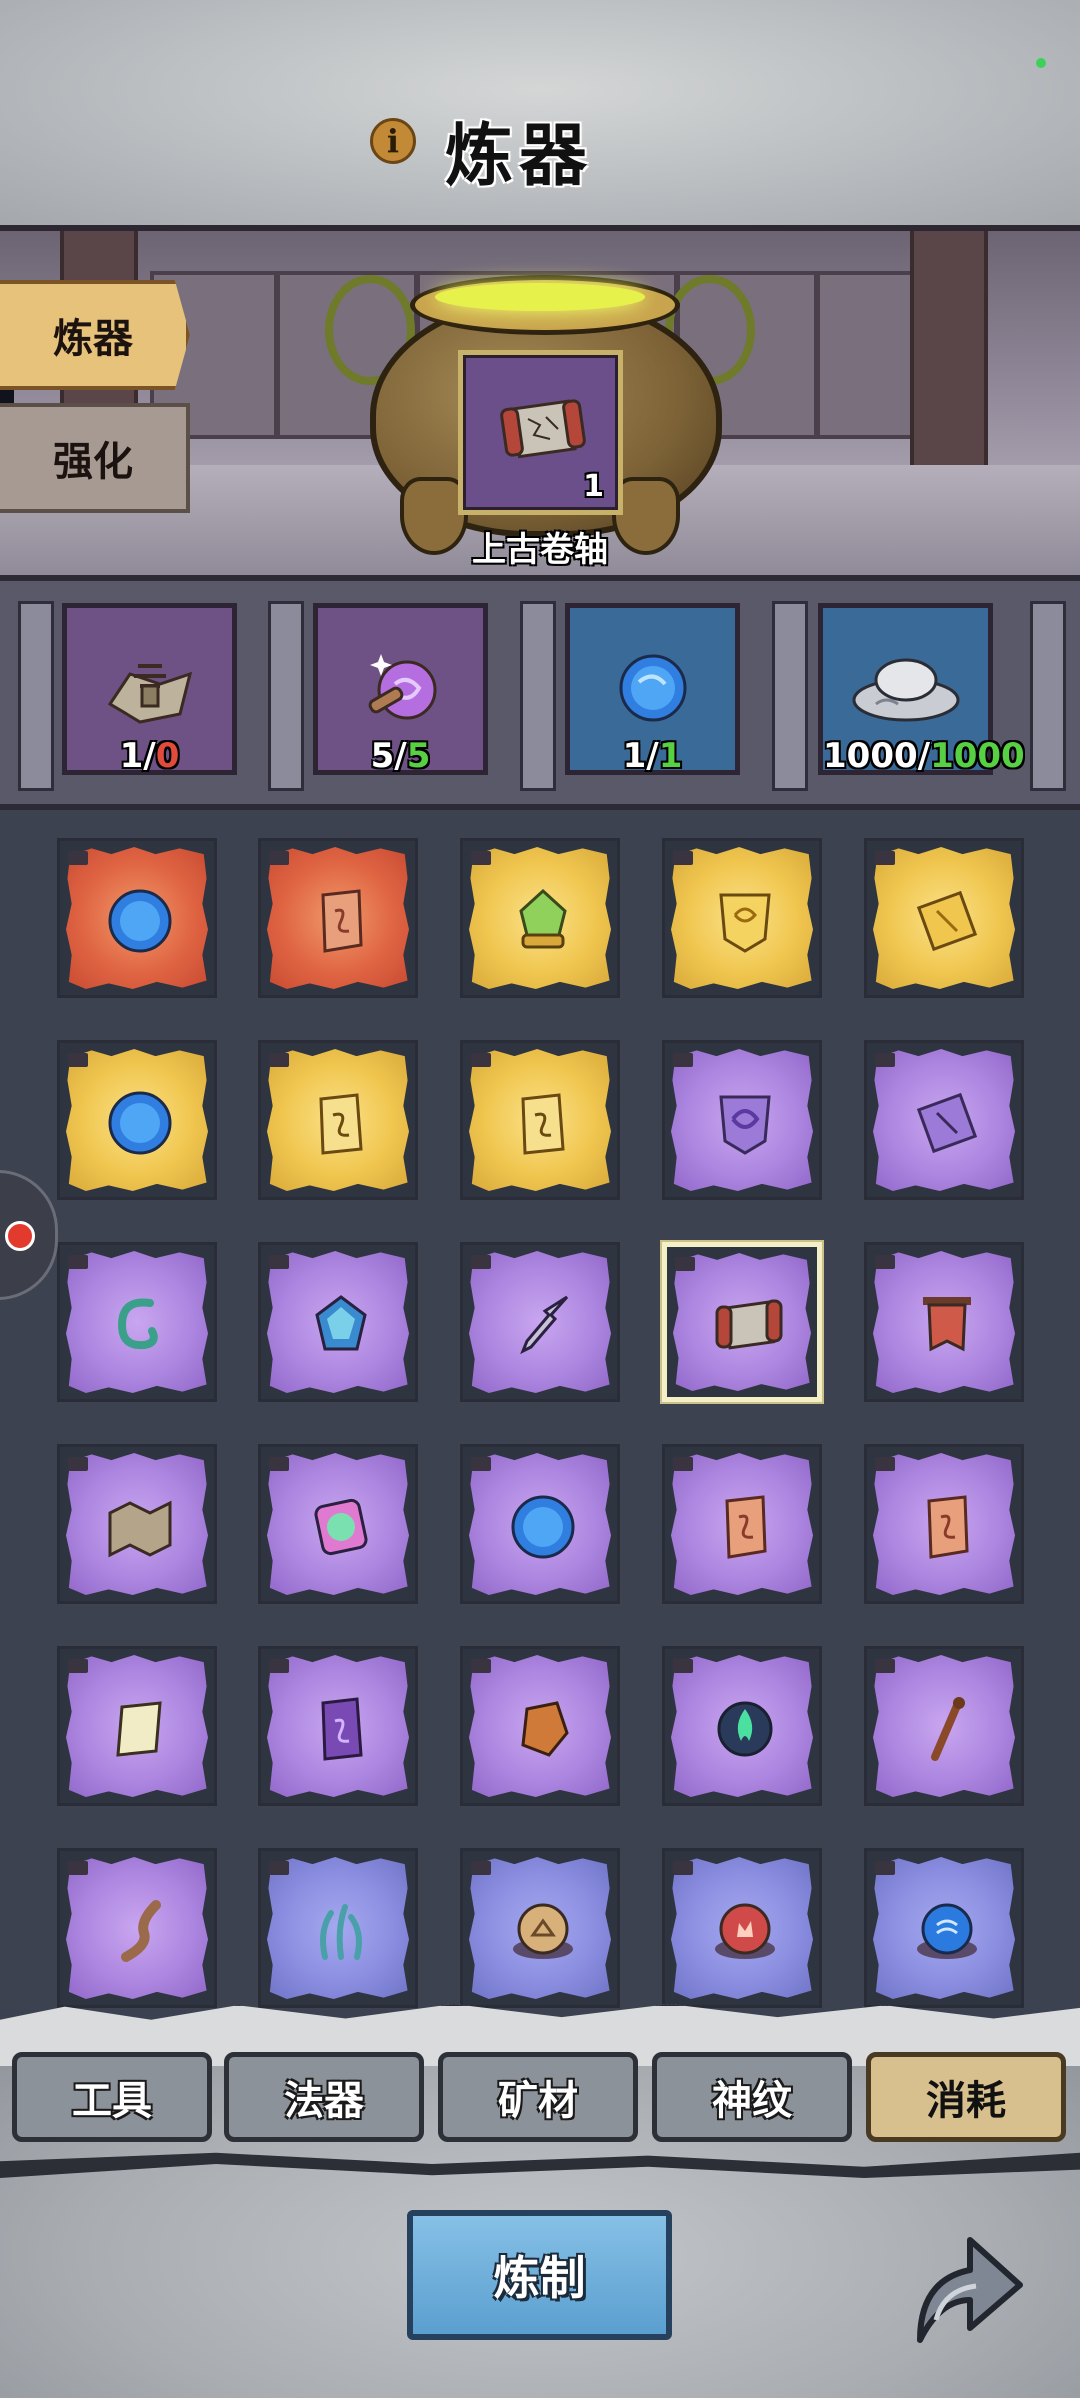 Image resolution: width=1080 pixels, height=2398 pixels. I want to click on material-slot: 1/0, so click(149, 689).